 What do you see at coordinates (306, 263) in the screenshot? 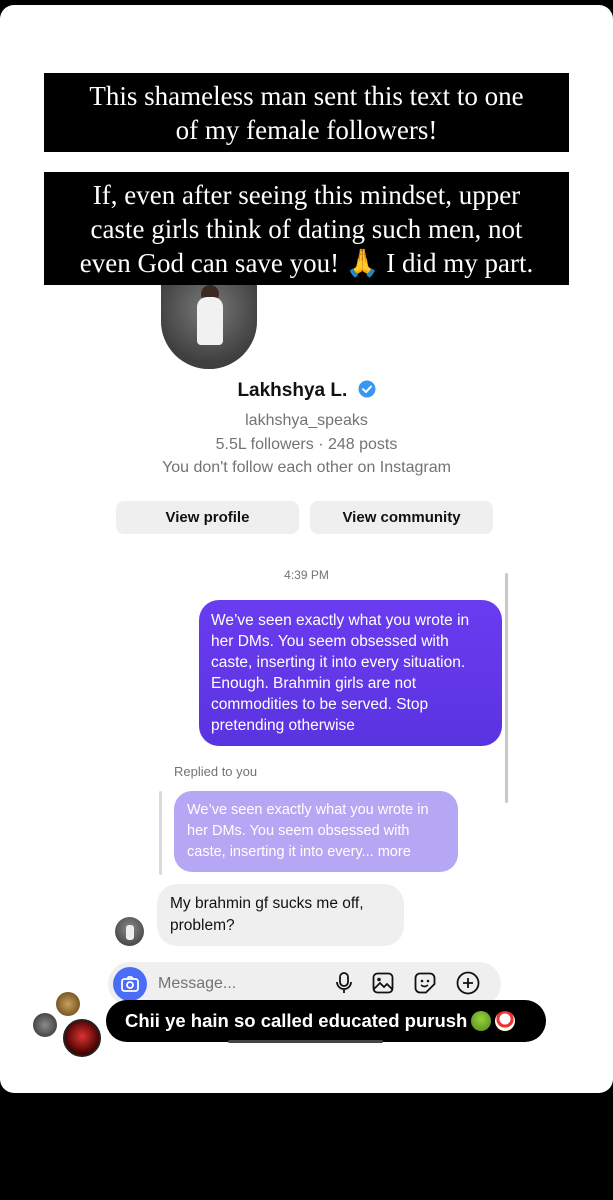
I see `caption-line: even God can save you! 🙏 I did my part.` at bounding box center [306, 263].